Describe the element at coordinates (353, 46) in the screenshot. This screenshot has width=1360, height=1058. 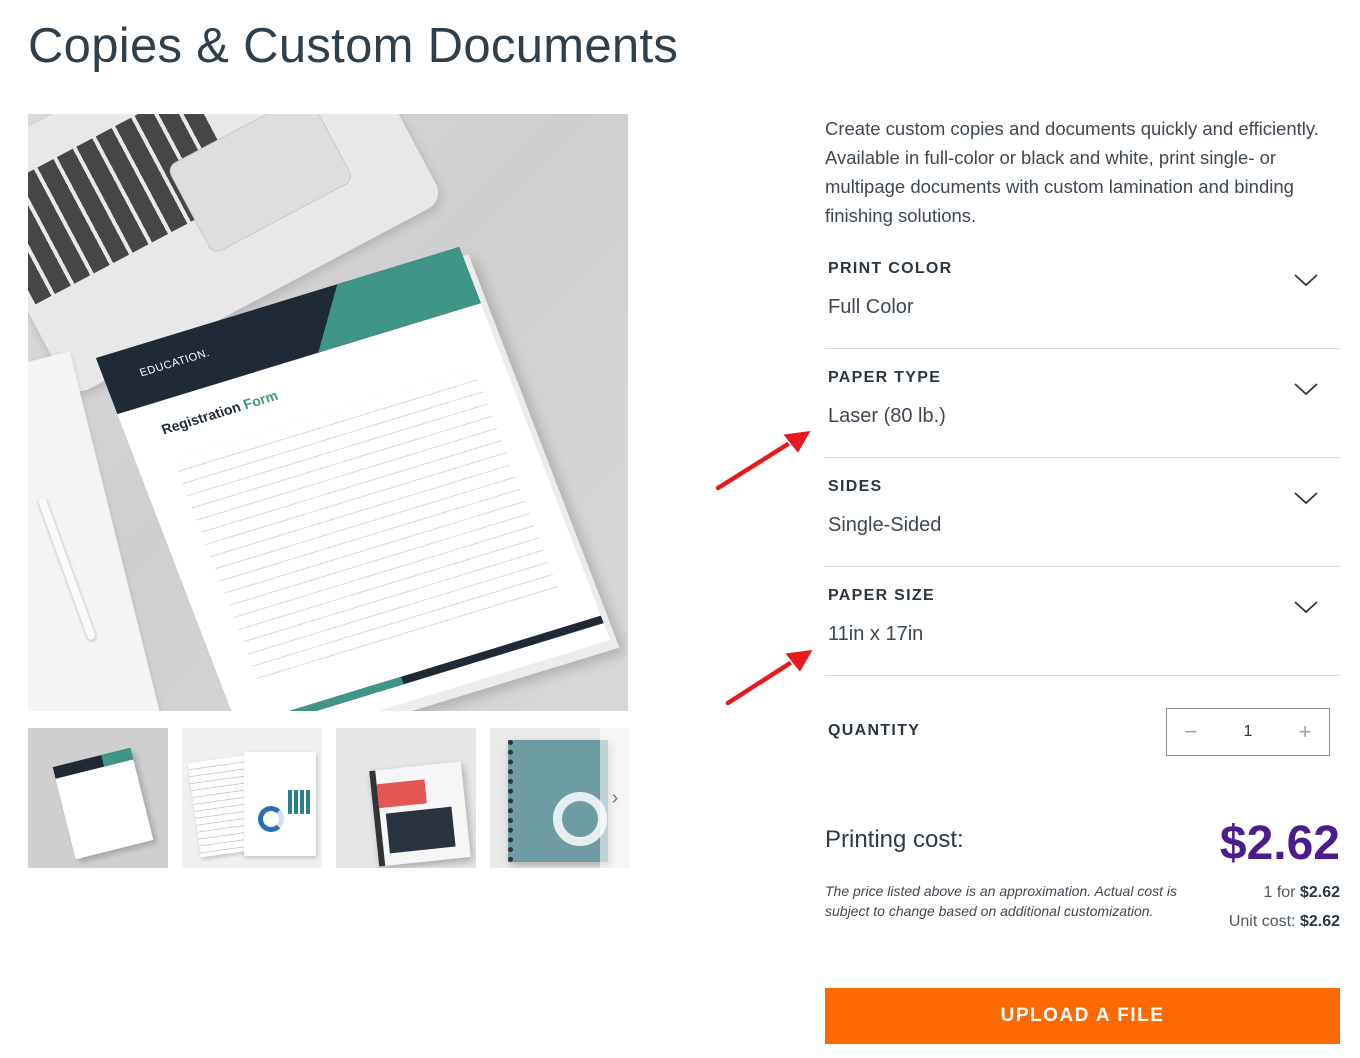
I see `page-title: Copies & Custom Documents` at that location.